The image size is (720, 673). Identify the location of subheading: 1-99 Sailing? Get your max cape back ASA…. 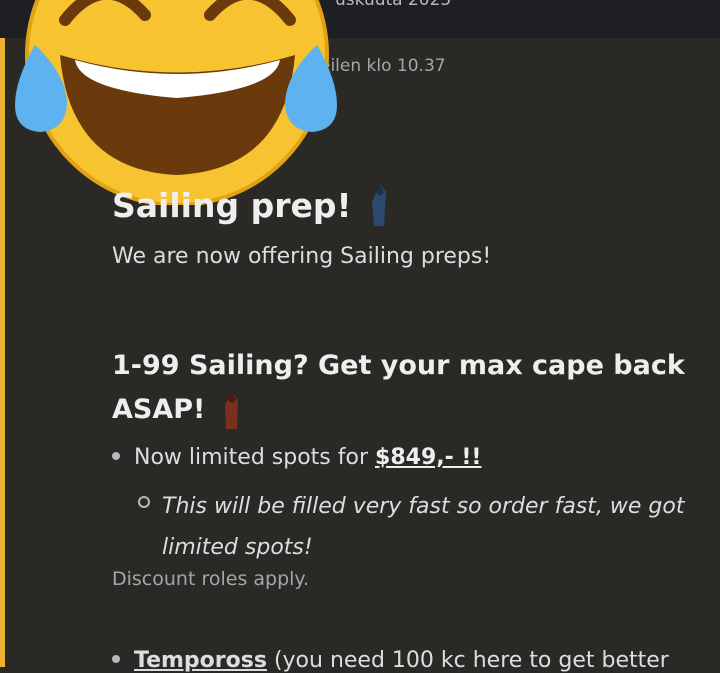
(412, 388).